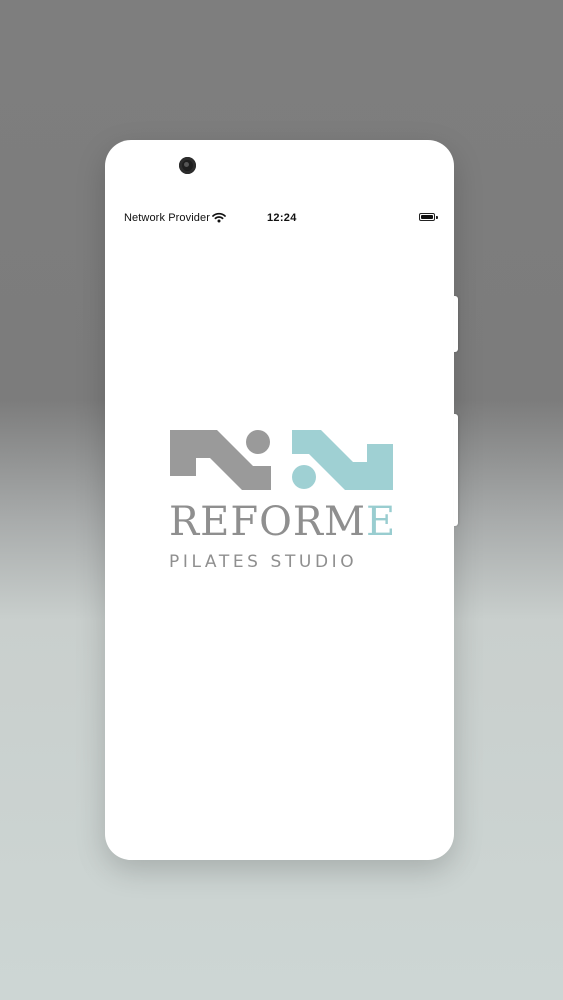 The image size is (563, 1000). What do you see at coordinates (456, 470) in the screenshot?
I see `side-button-lower` at bounding box center [456, 470].